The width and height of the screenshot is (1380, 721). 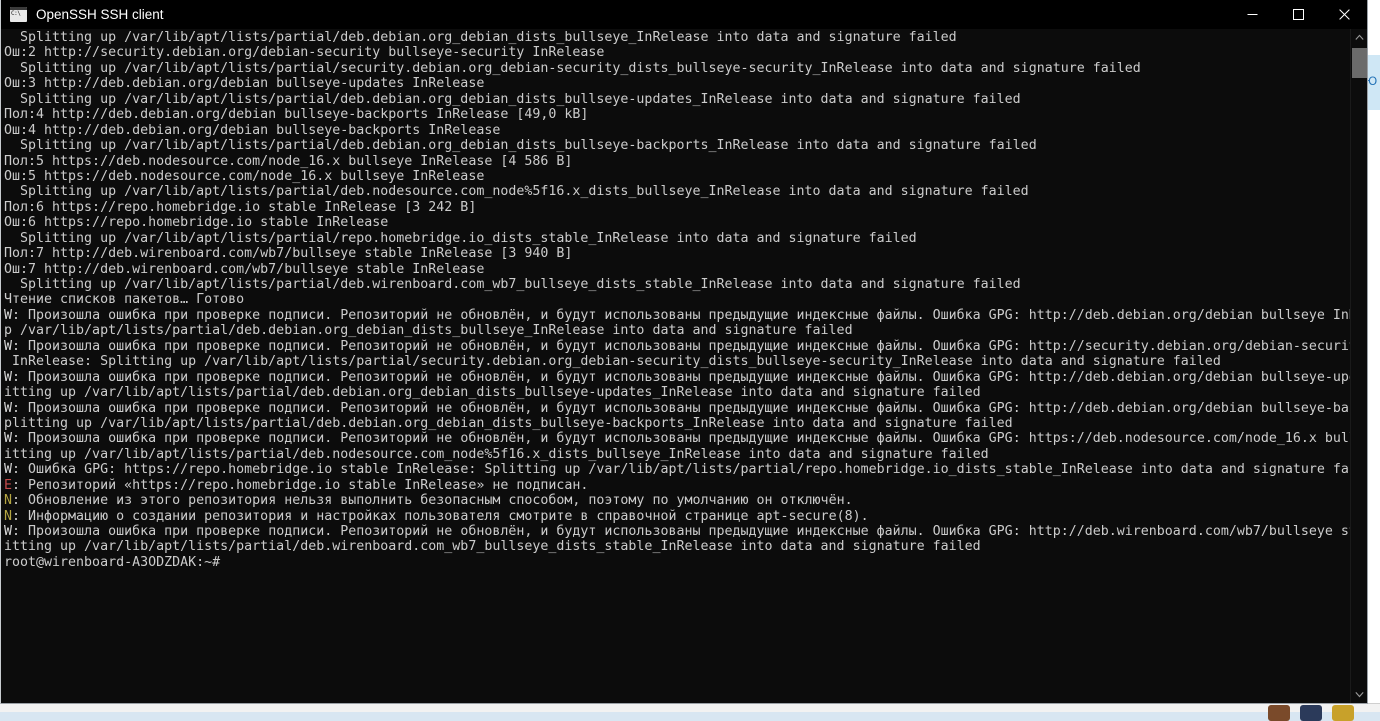 I want to click on window-title: OpenSSH SSH client, so click(x=100, y=14).